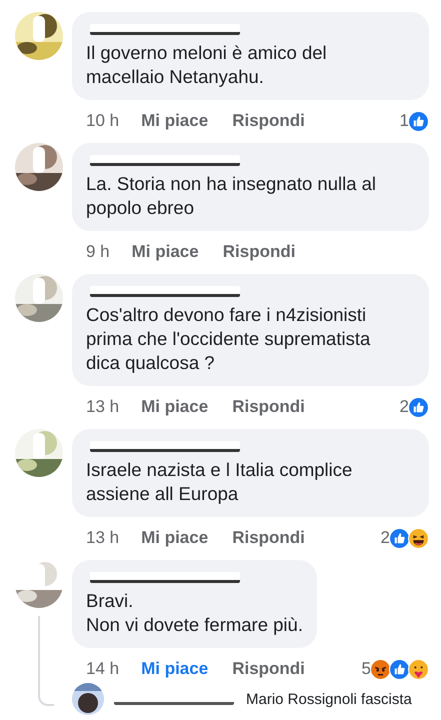  What do you see at coordinates (366, 669) in the screenshot?
I see `reaction-count: 5` at bounding box center [366, 669].